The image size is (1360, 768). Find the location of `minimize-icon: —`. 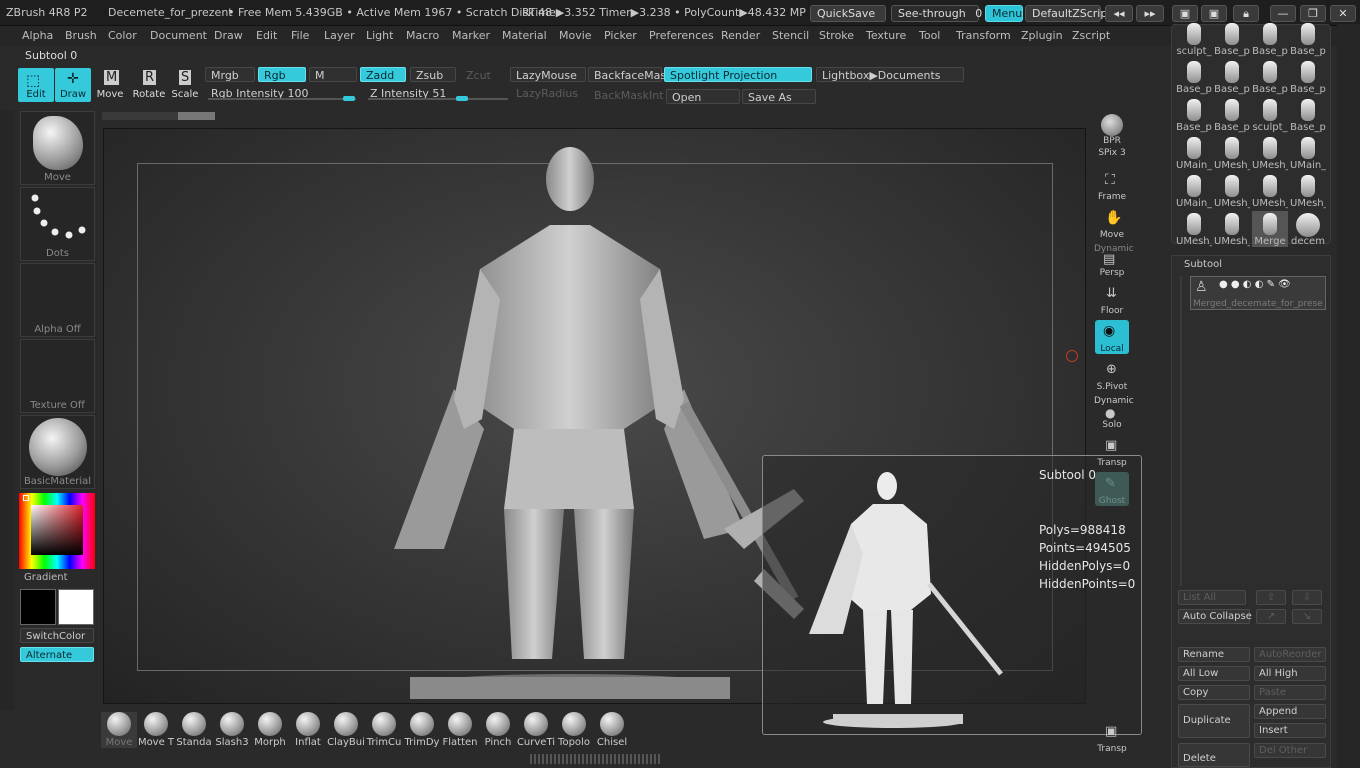

minimize-icon: — is located at coordinates (1283, 13).